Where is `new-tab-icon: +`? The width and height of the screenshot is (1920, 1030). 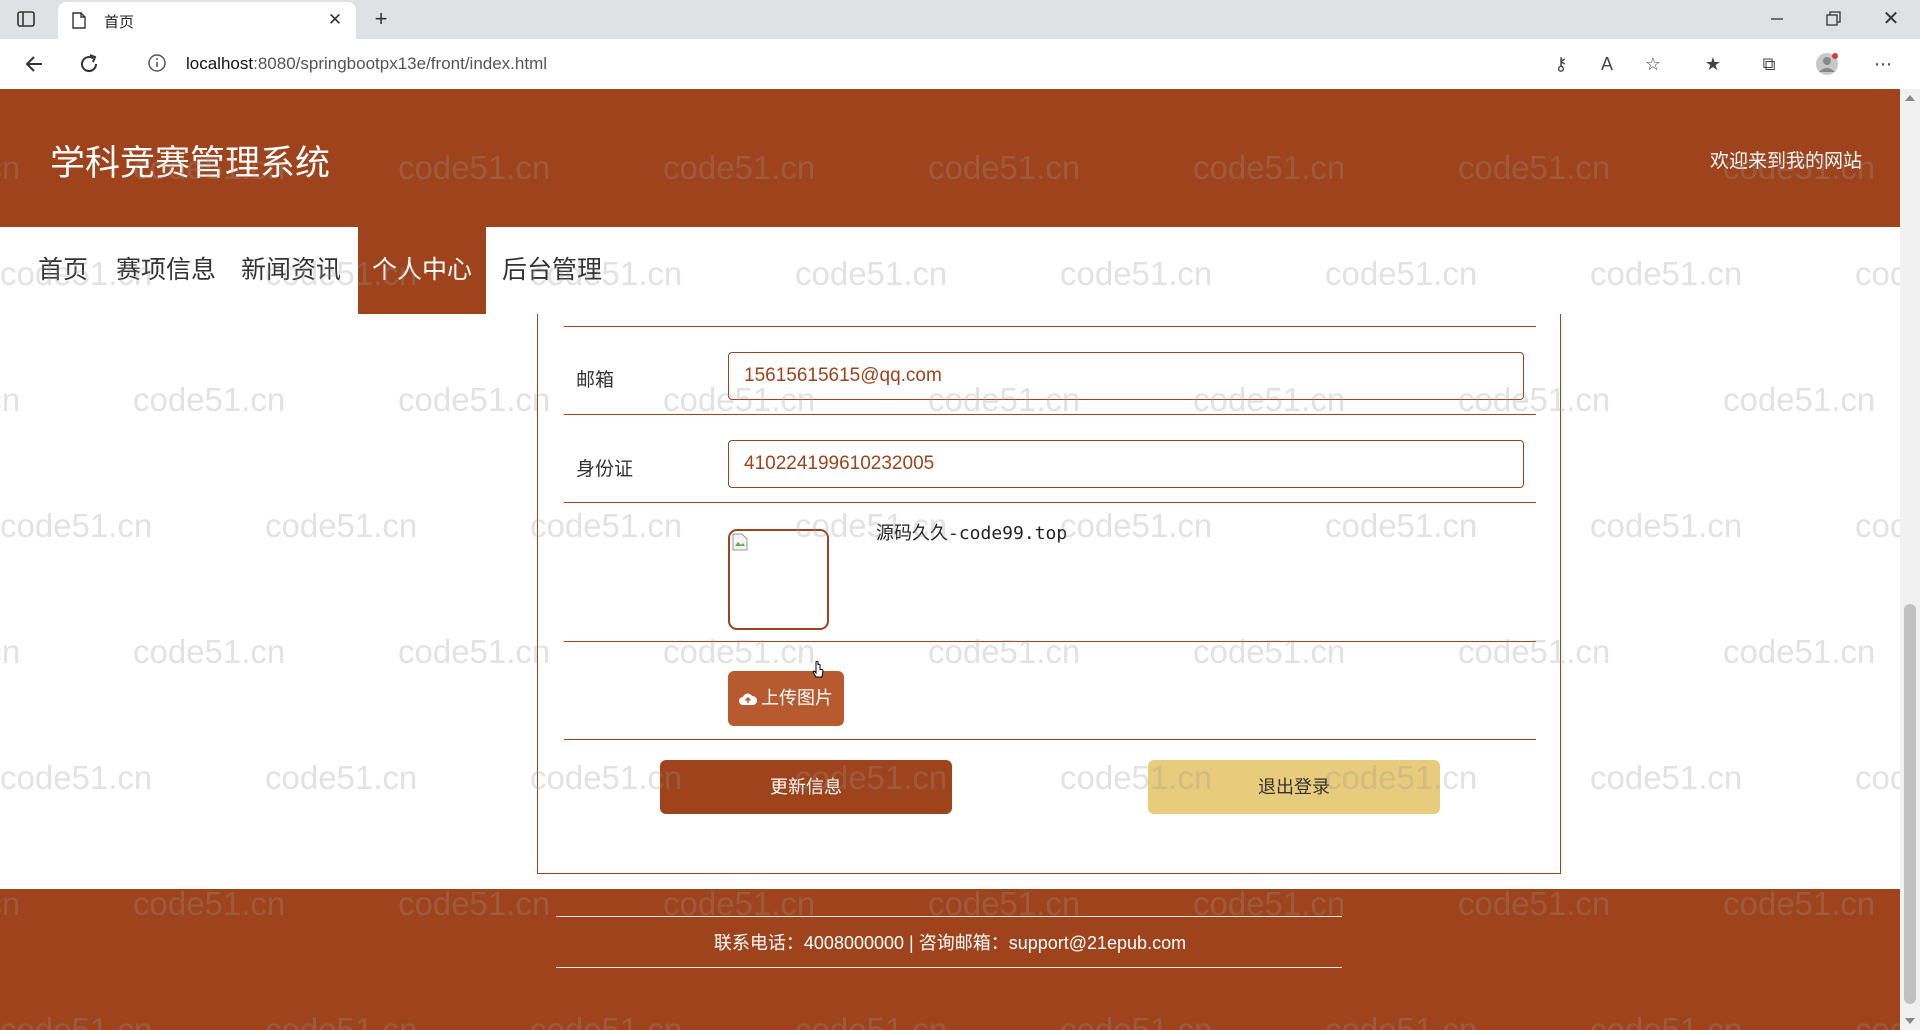
new-tab-icon: + is located at coordinates (381, 19).